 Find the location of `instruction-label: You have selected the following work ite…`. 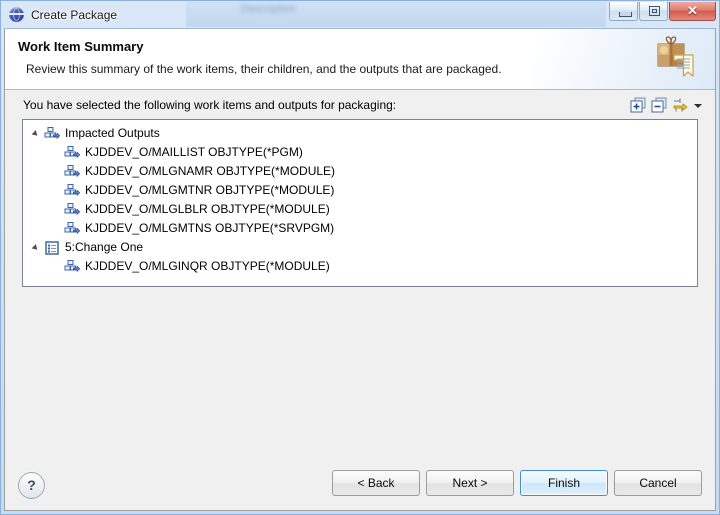

instruction-label: You have selected the following work ite… is located at coordinates (210, 104).